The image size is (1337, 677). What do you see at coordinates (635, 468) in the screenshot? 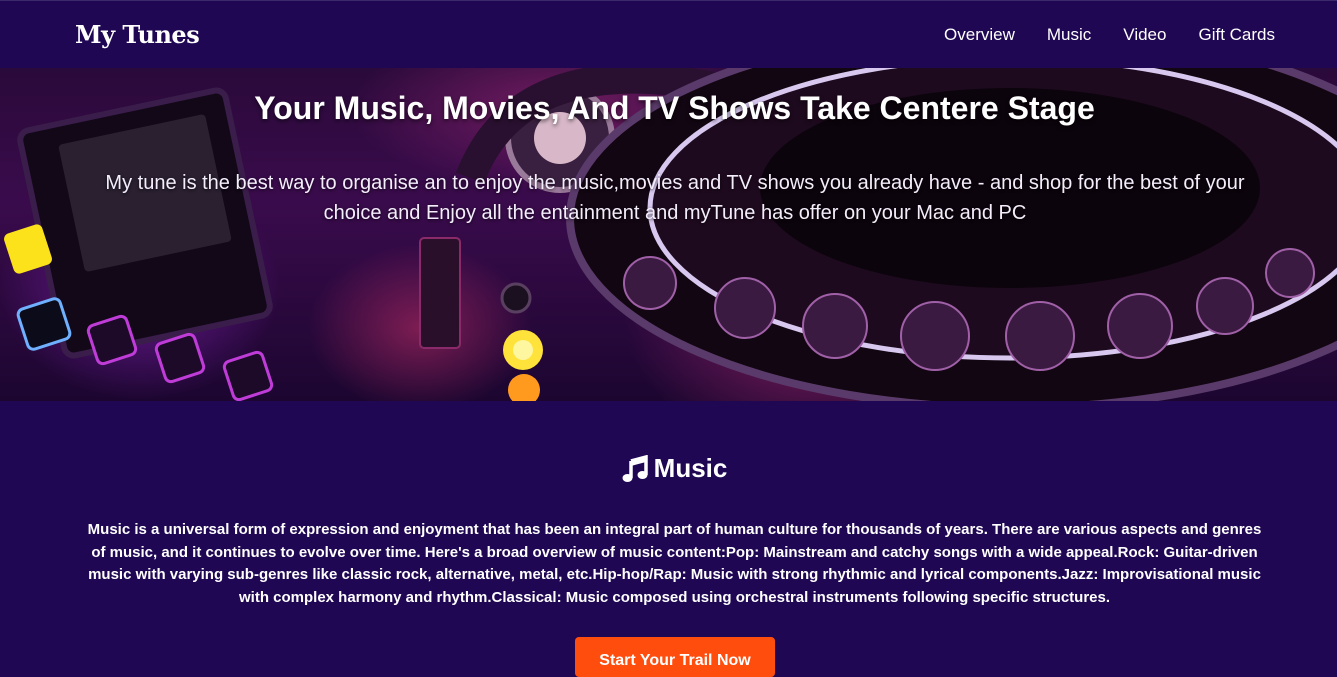
I see `music-note-icon` at bounding box center [635, 468].